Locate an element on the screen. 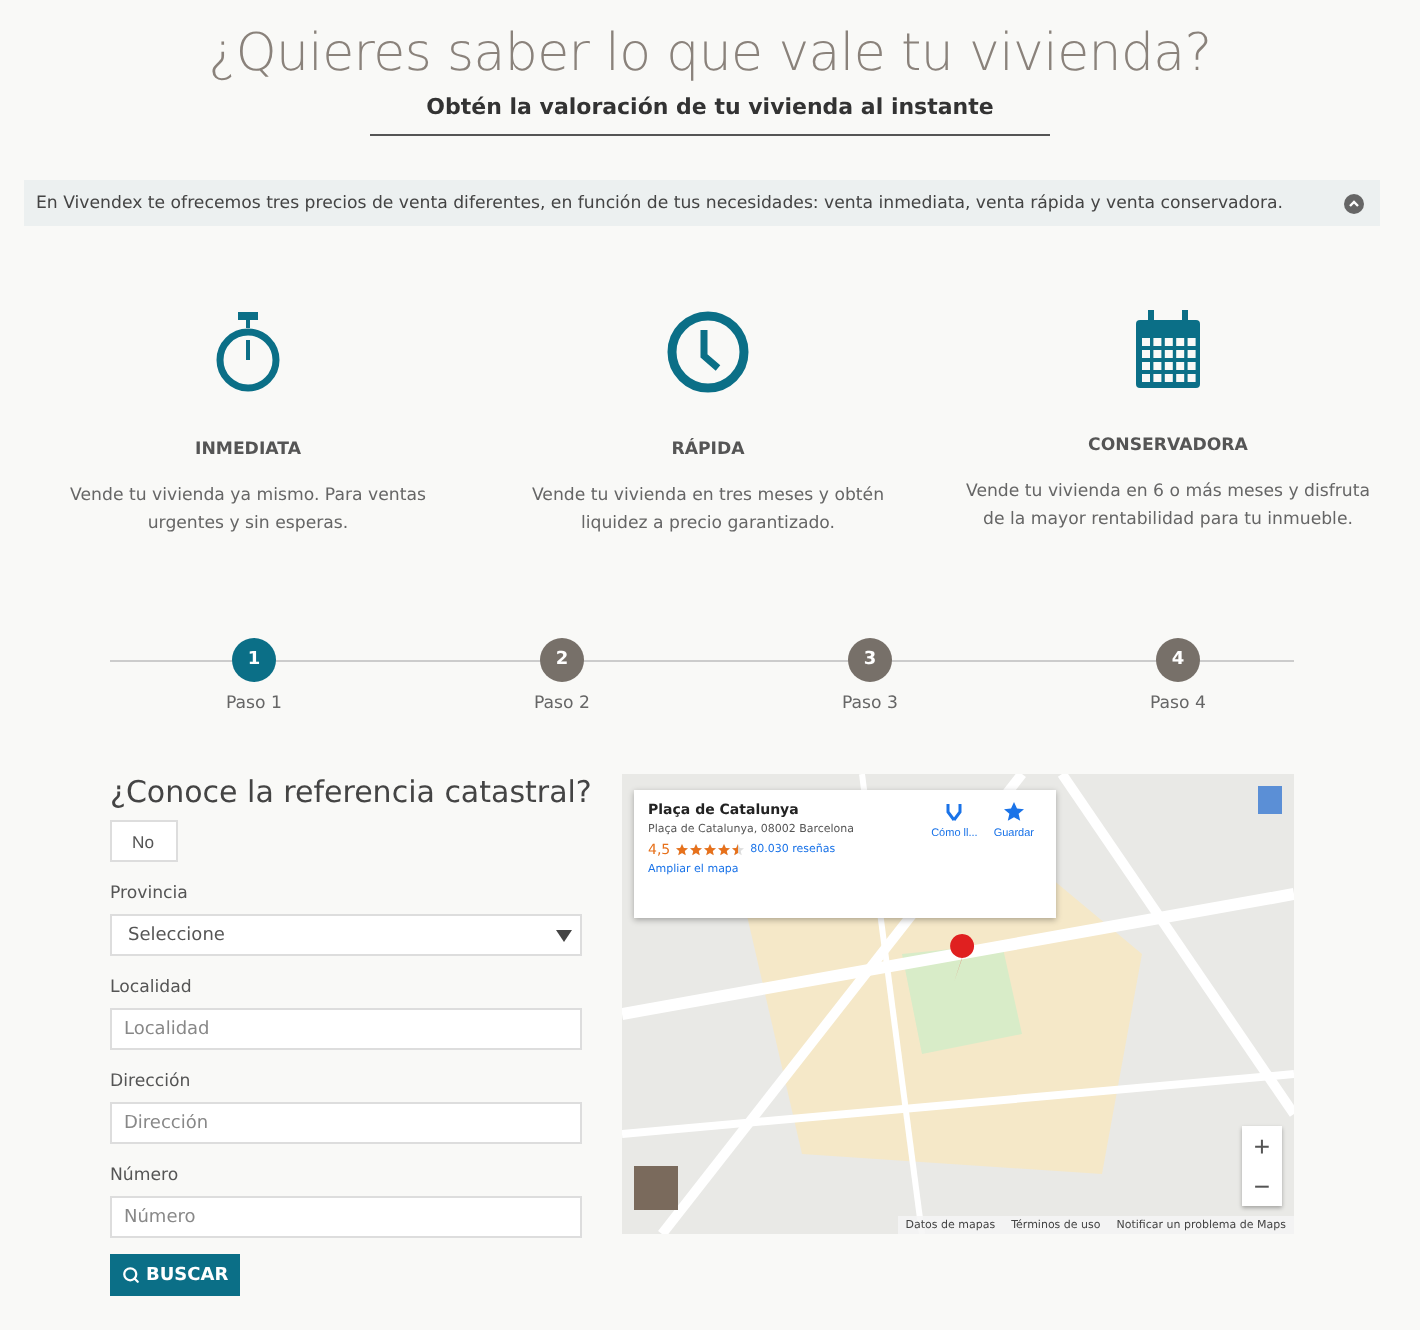 Image resolution: width=1420 pixels, height=1330 pixels. feature-title: RÁPIDA is located at coordinates (708, 450).